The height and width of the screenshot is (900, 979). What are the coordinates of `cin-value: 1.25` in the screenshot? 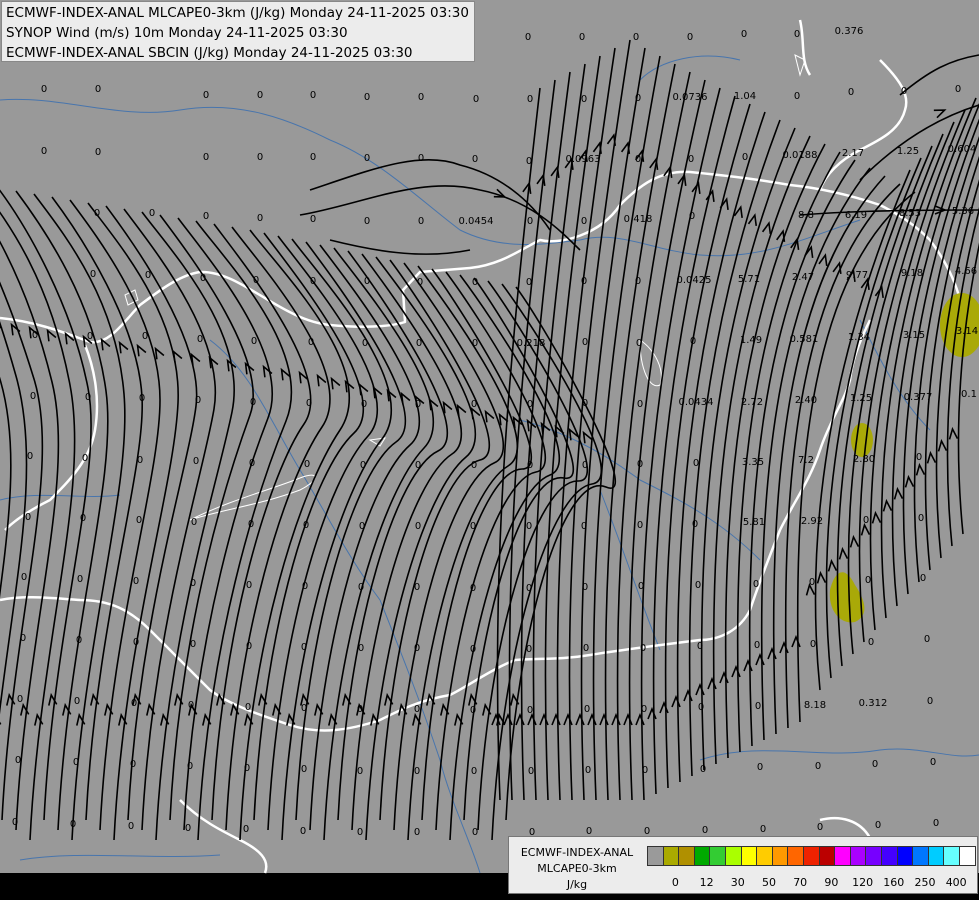 It's located at (861, 398).